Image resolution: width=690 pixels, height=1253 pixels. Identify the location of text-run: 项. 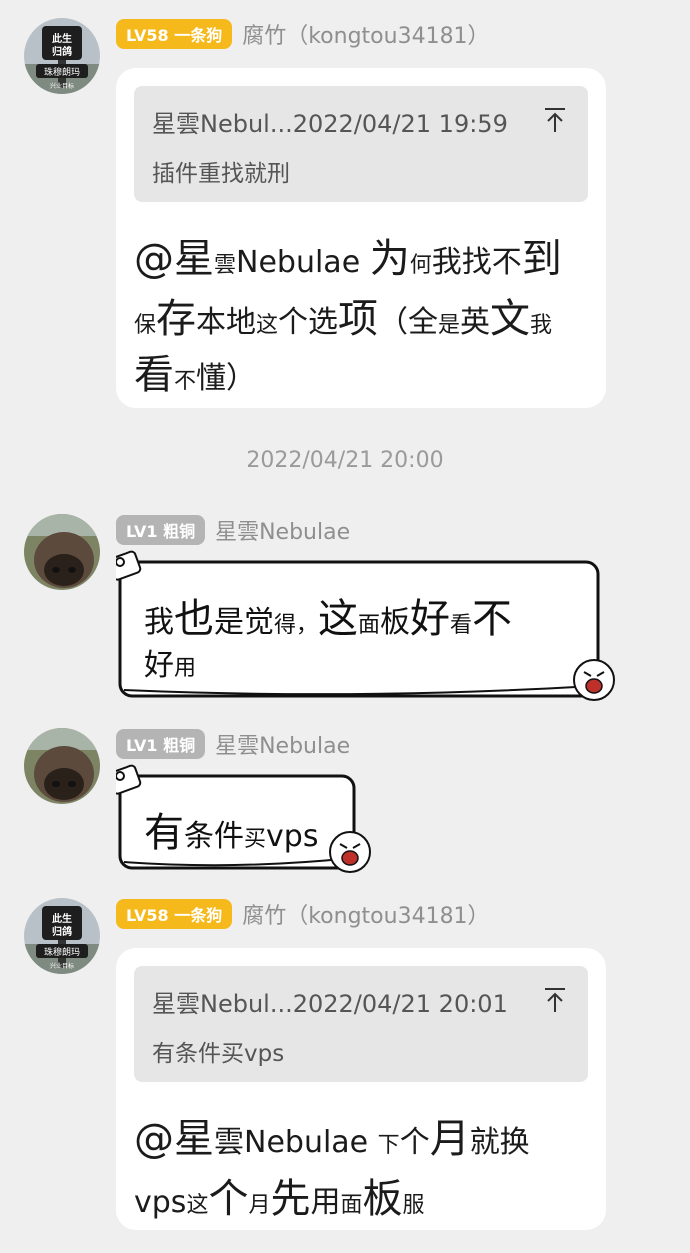
(358, 319).